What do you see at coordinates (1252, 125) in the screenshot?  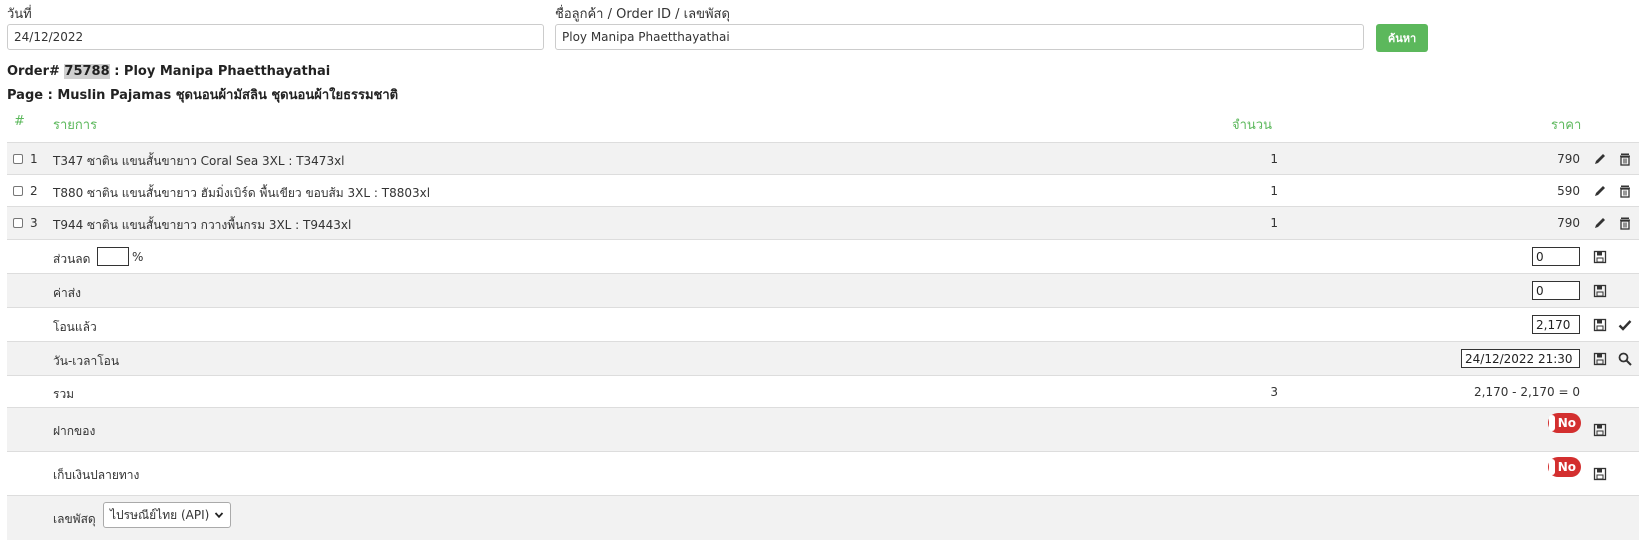 I see `col-qty-header: จำนวน` at bounding box center [1252, 125].